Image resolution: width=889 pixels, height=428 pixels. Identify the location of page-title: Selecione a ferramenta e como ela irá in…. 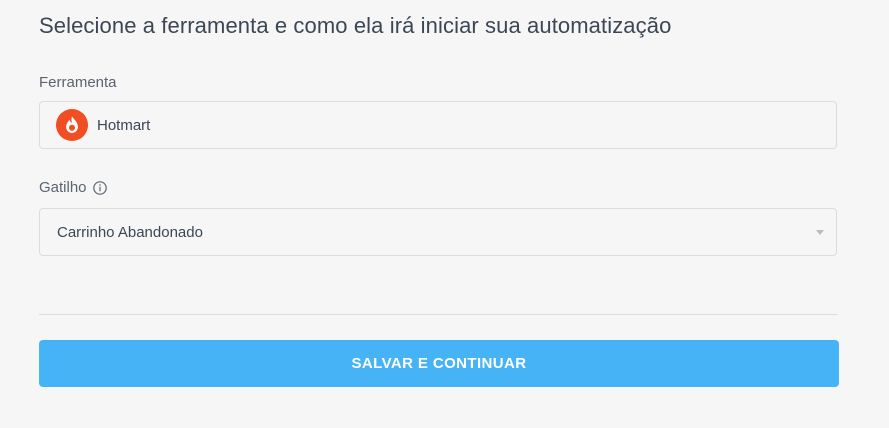
(355, 25).